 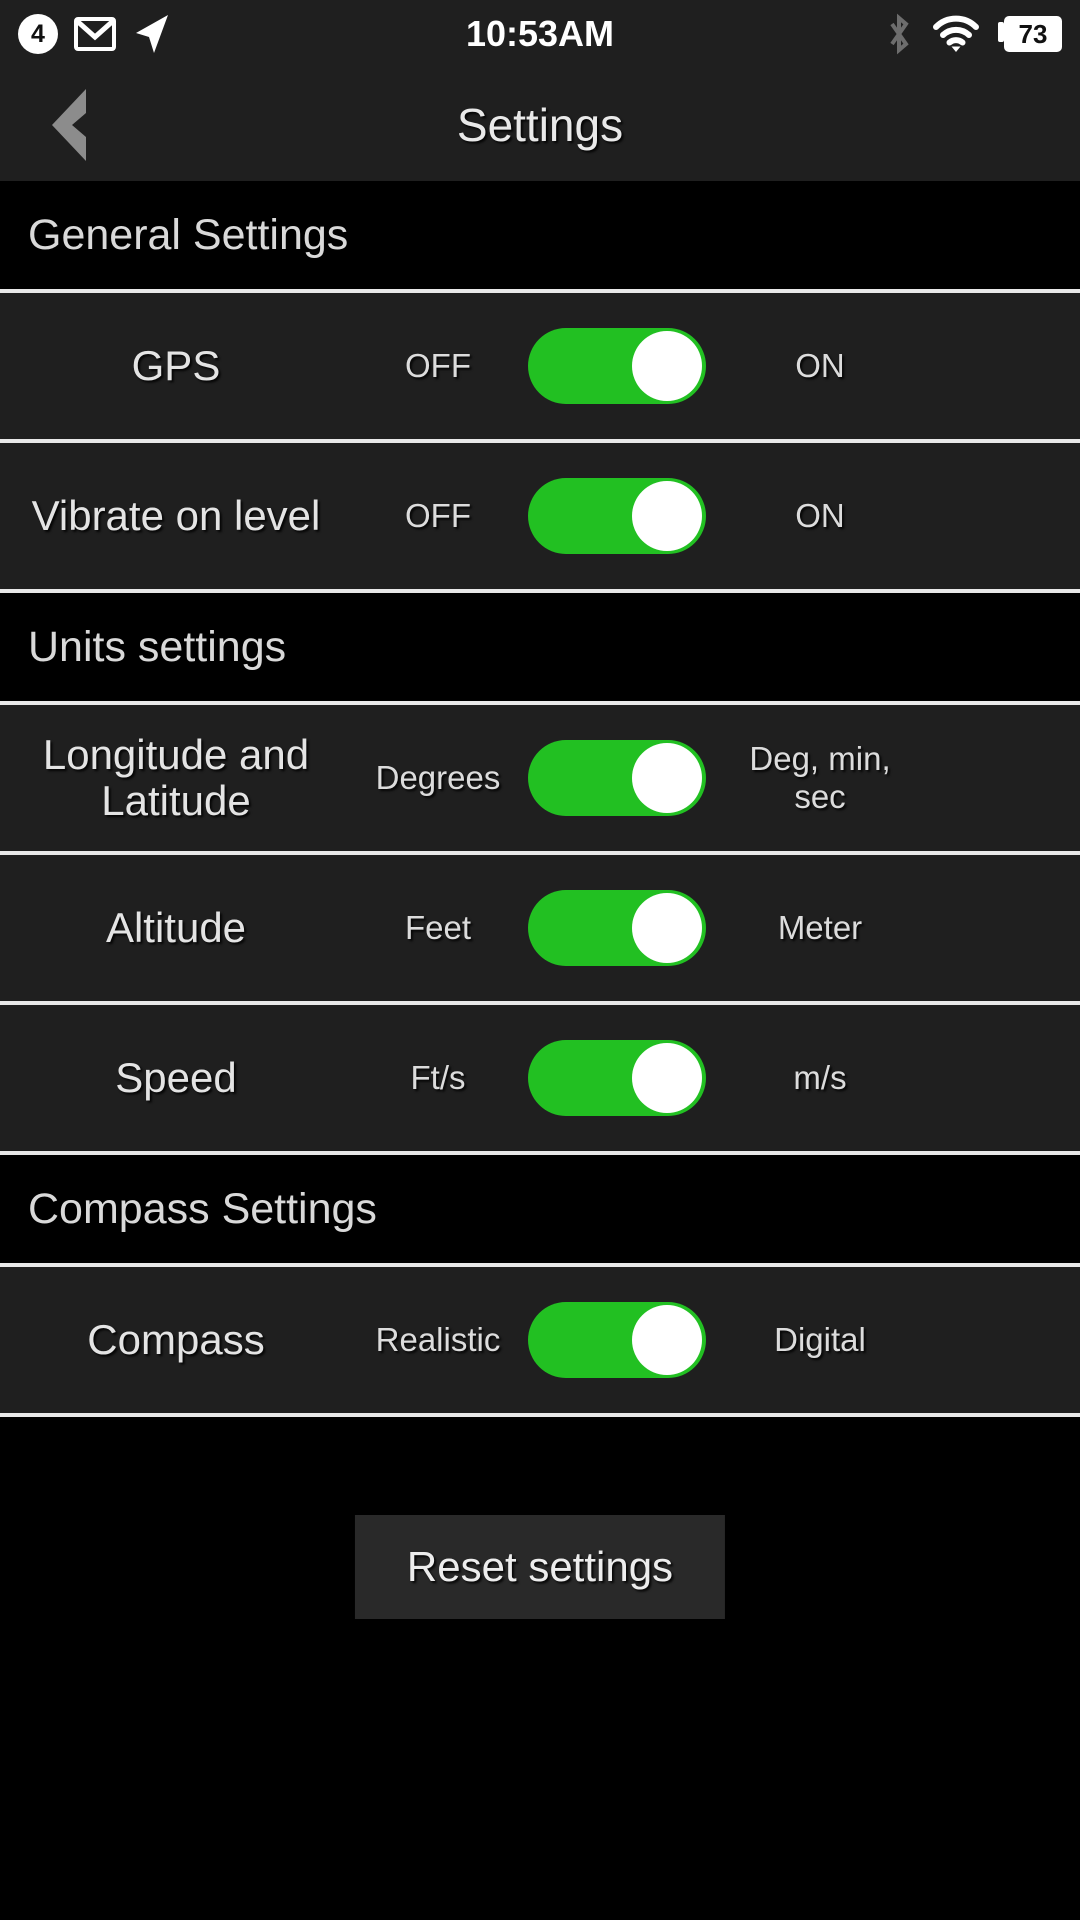 What do you see at coordinates (176, 1077) in the screenshot?
I see `row-label: Speed` at bounding box center [176, 1077].